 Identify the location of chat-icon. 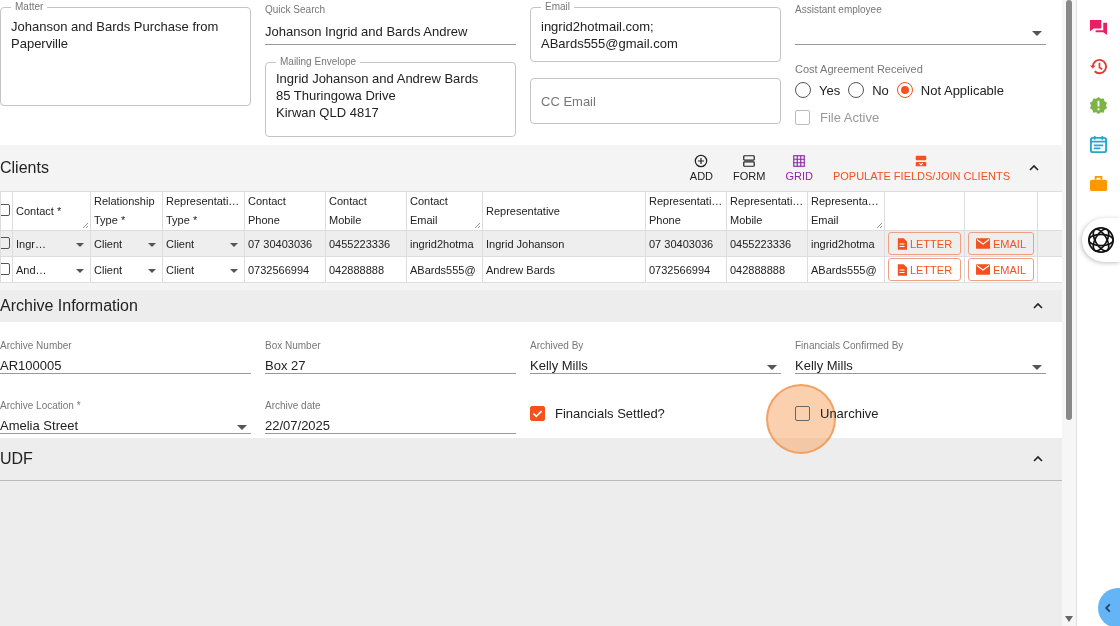
(1098, 27).